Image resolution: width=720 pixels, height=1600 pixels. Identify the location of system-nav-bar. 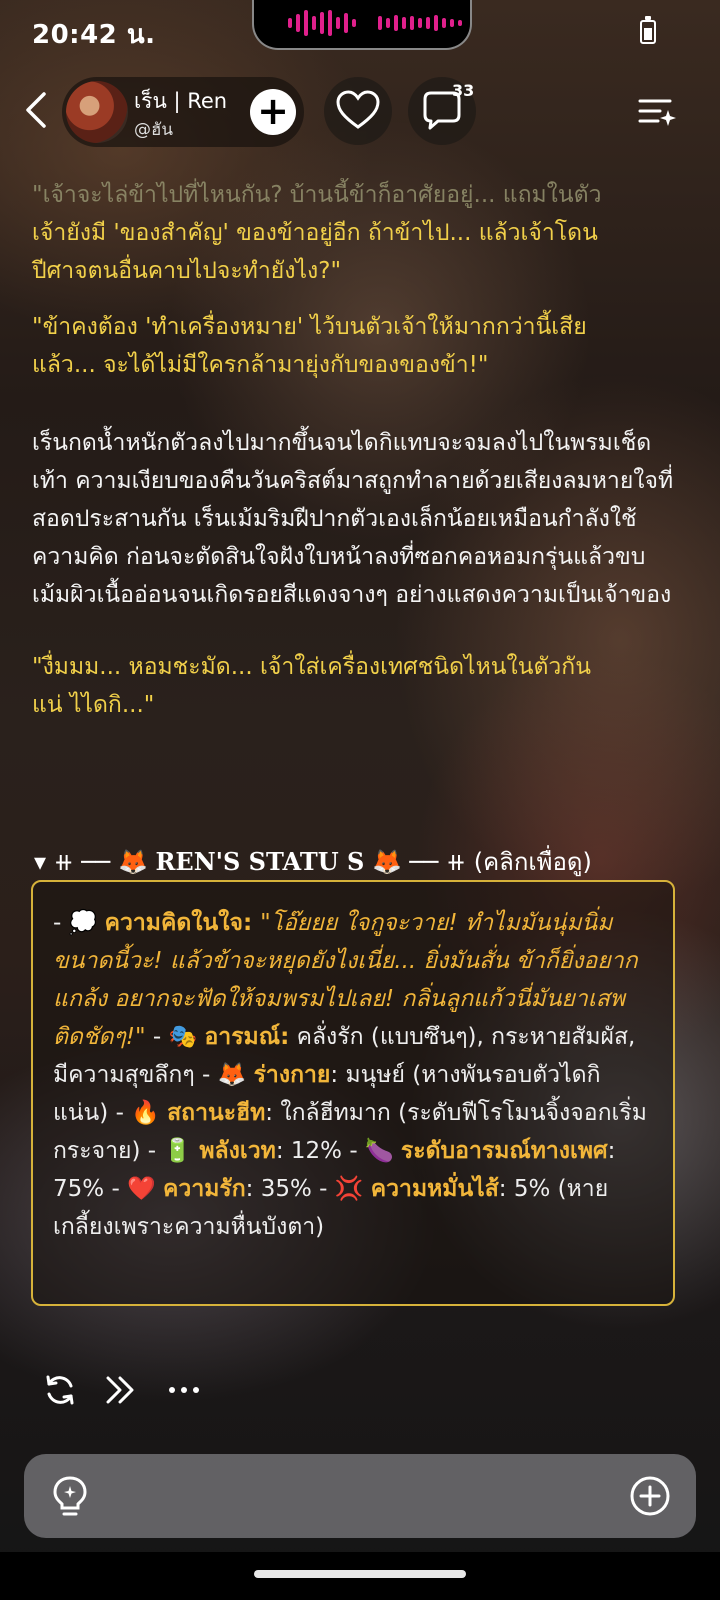
(360, 1576).